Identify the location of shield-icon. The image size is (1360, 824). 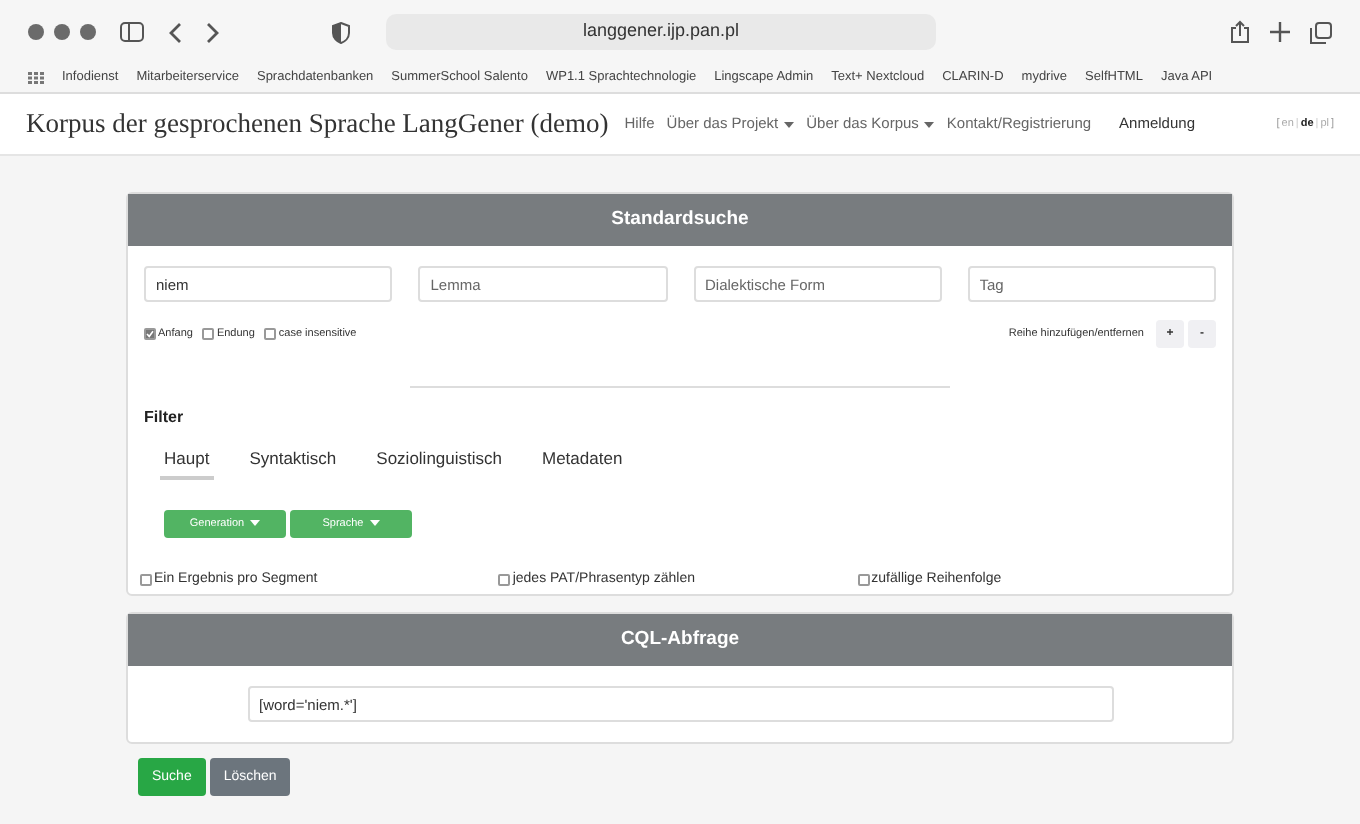
(341, 32).